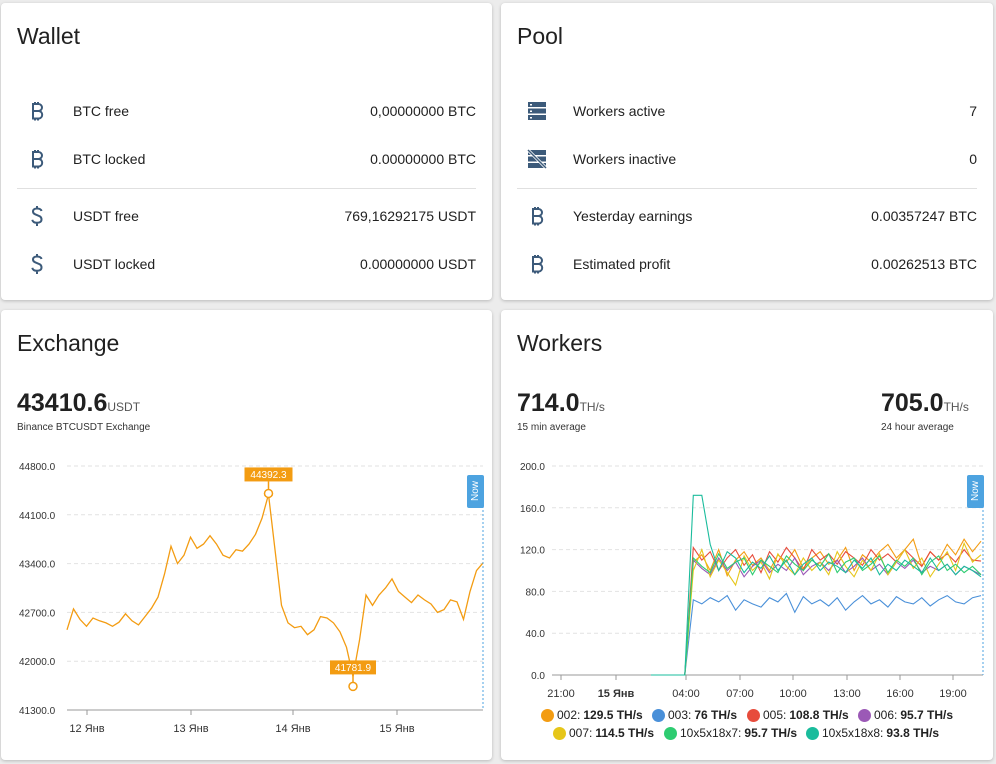  I want to click on wallet-row-value: 0,00000000 BTC, so click(423, 111).